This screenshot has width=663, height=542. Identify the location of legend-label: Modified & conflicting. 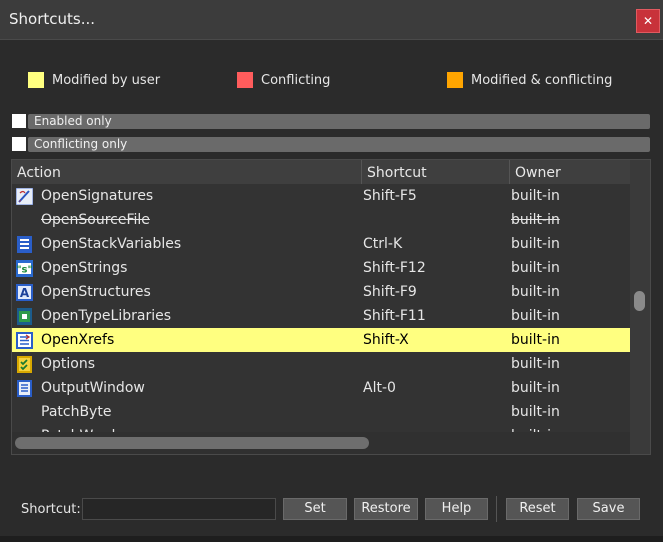
(542, 80).